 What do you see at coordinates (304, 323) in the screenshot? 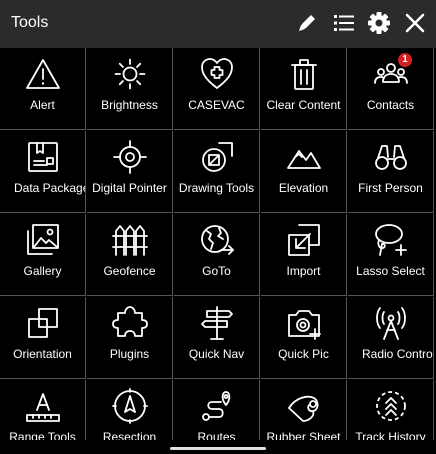
I see `camera-plus-icon` at bounding box center [304, 323].